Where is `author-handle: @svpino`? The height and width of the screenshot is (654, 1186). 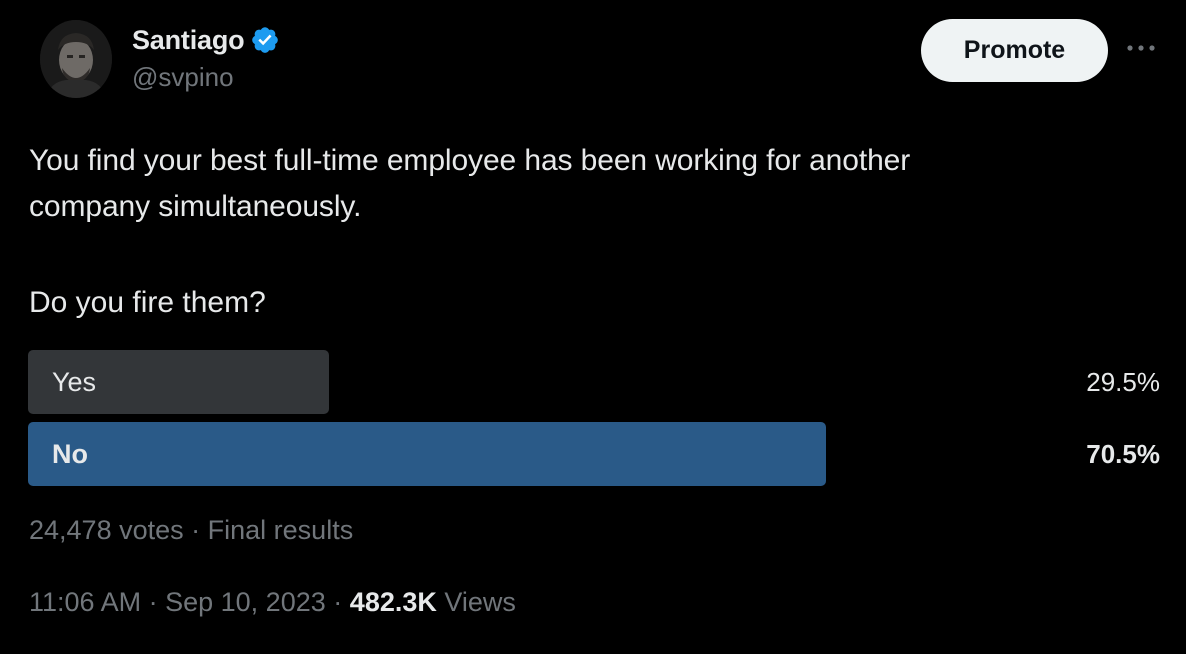
author-handle: @svpino is located at coordinates (183, 77).